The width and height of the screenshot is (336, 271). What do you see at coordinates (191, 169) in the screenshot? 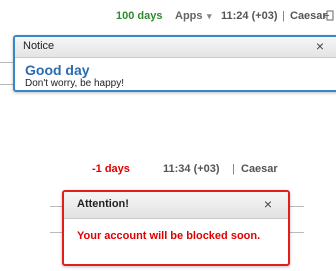
I see `clock-label: 11:34 (+03)` at bounding box center [191, 169].